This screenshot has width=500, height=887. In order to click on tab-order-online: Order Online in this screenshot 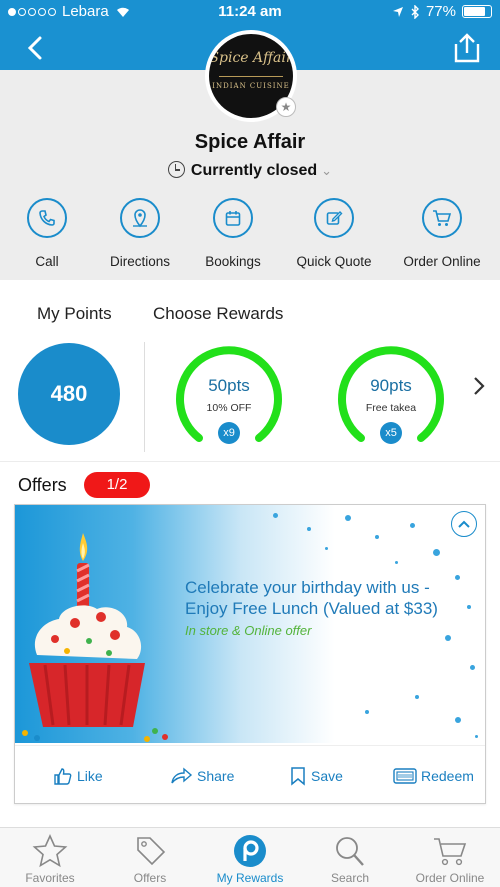, I will do `click(450, 857)`.